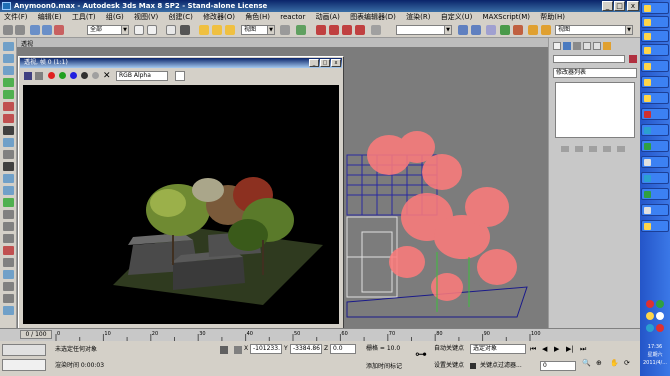 This screenshot has width=670, height=376. What do you see at coordinates (306, 349) in the screenshot?
I see `y-coordinate-field: -3384.86` at bounding box center [306, 349].